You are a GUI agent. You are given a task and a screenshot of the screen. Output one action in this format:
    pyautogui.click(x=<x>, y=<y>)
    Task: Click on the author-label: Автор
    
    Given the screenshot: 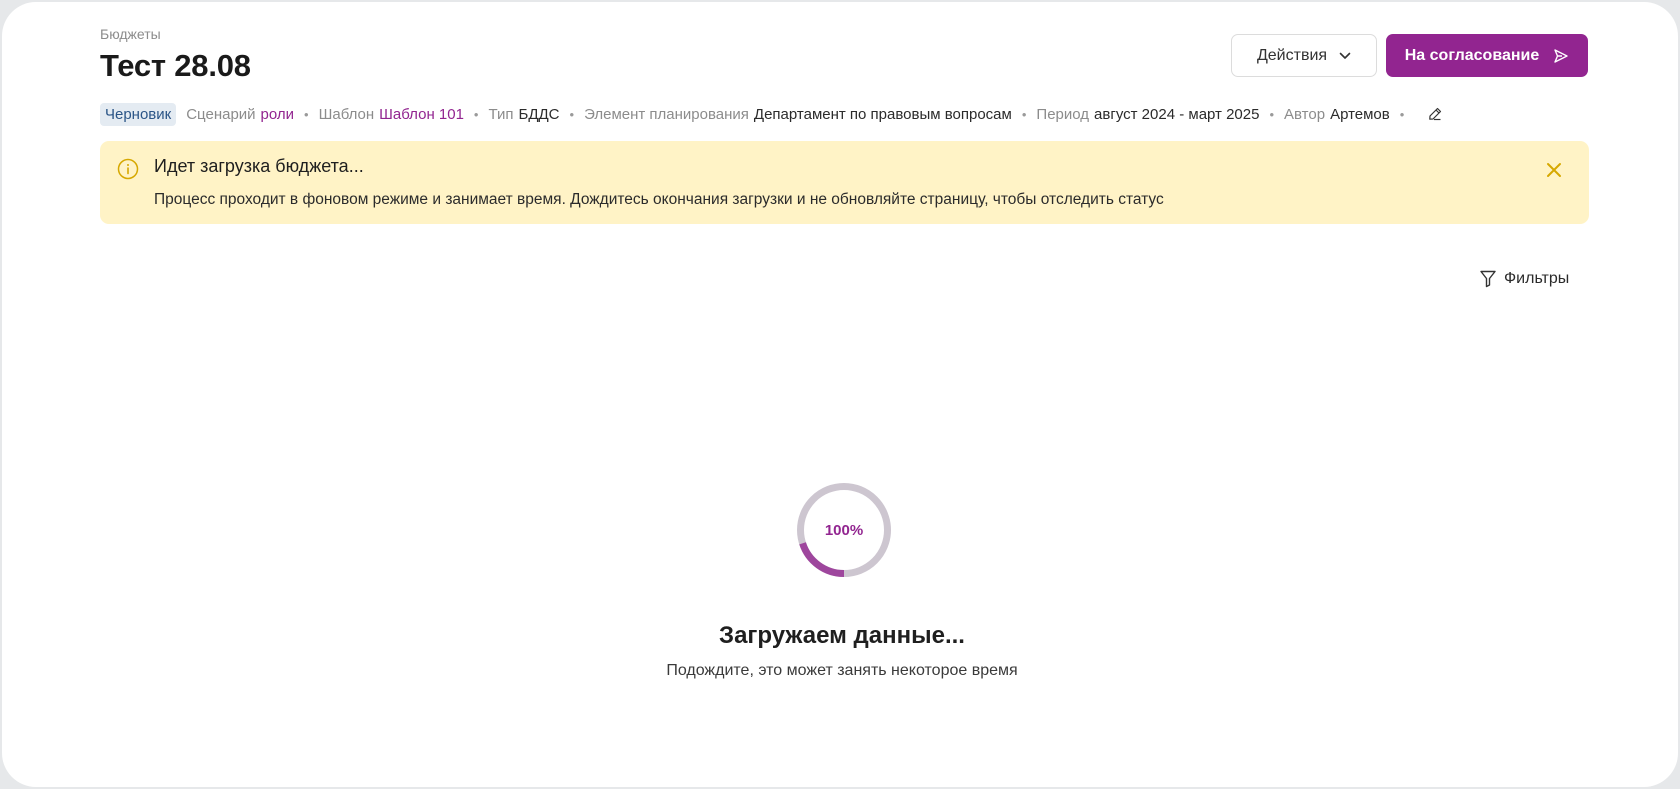 What is the action you would take?
    pyautogui.click(x=1305, y=114)
    